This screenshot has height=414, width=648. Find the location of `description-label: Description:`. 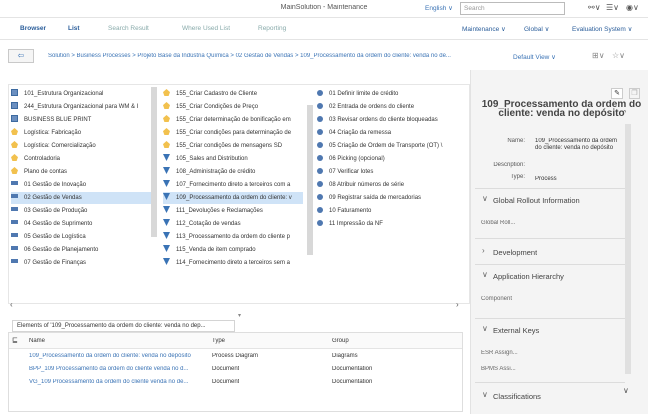

description-label: Description: is located at coordinates (509, 165).